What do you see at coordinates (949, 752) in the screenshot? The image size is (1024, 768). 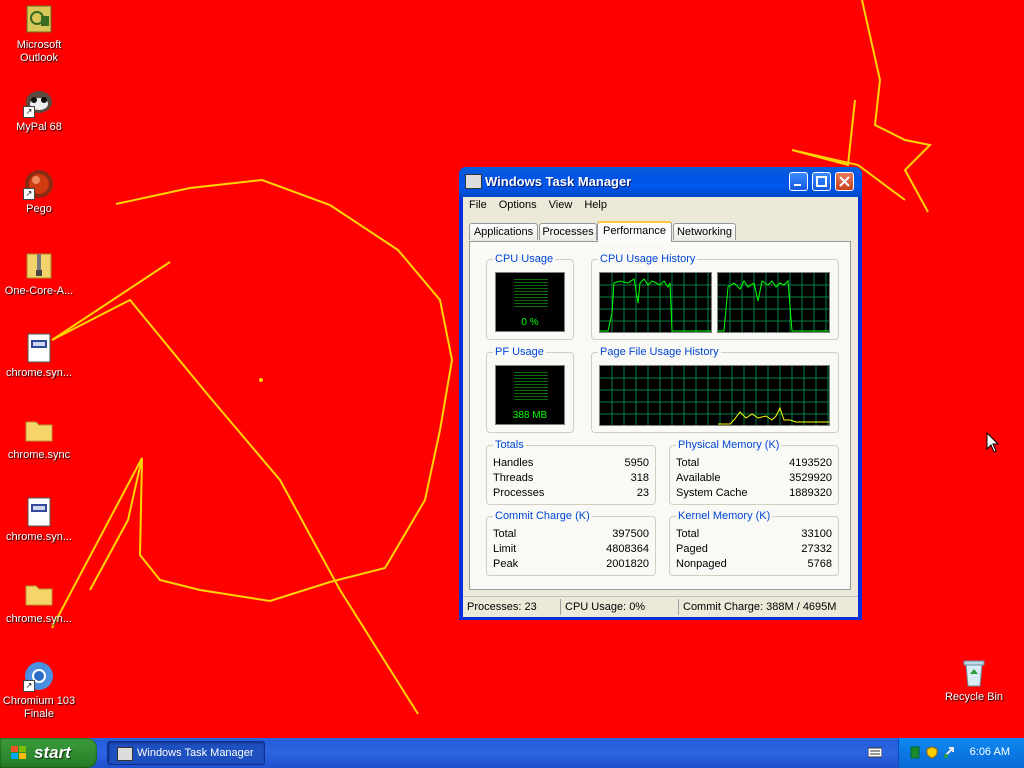 I see `safely-remove-hardware-icon` at bounding box center [949, 752].